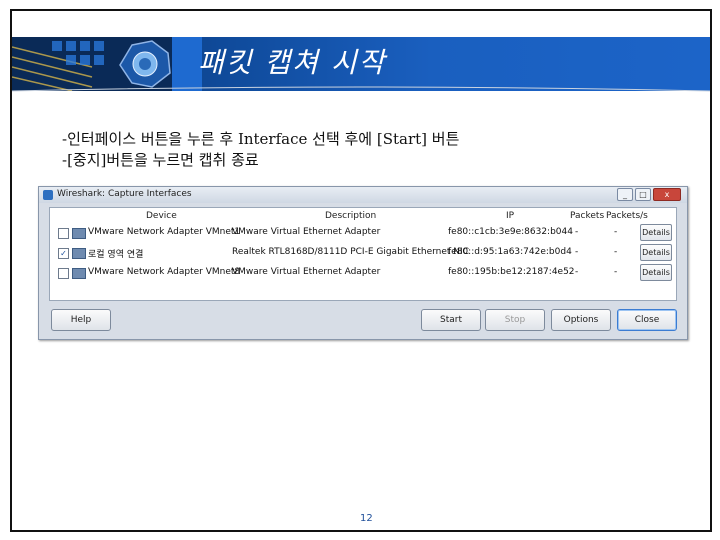 This screenshot has width=720, height=540. Describe the element at coordinates (363, 195) in the screenshot. I see `dialog-titlebar: Wireshark: Capture Interfaces _ □ x` at that location.